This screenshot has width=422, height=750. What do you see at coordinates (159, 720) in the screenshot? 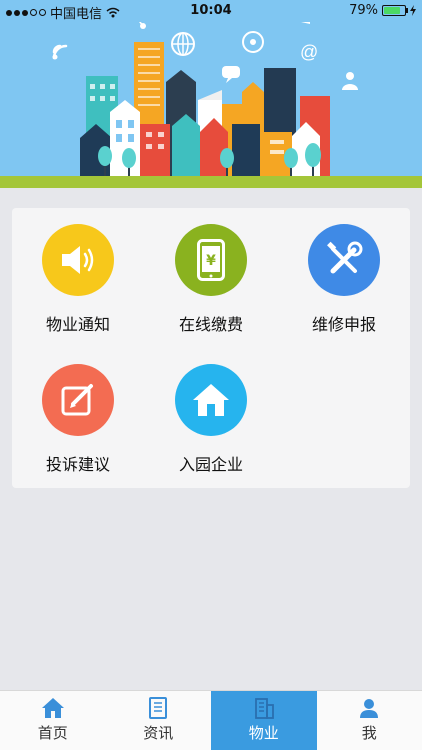
I see `tab-news: 资讯` at bounding box center [159, 720].